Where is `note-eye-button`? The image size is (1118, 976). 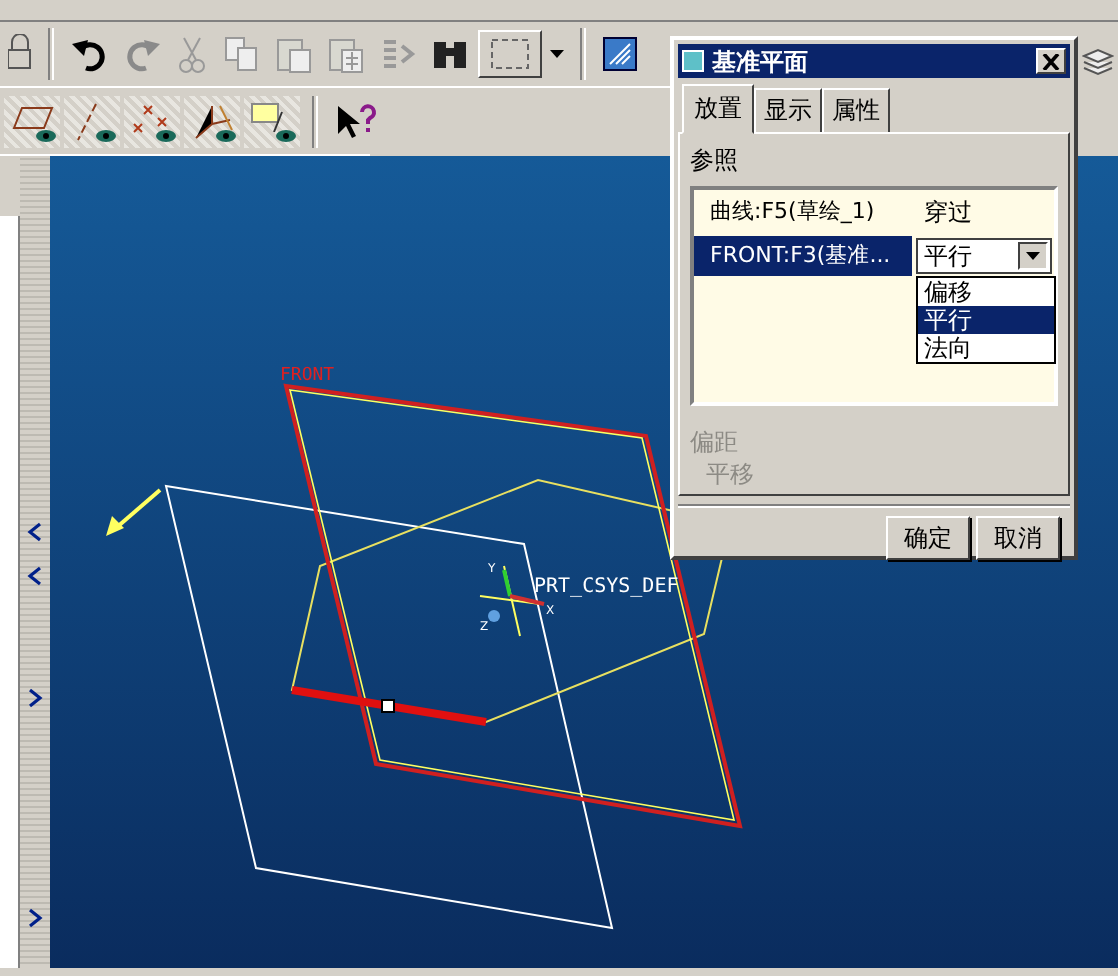
note-eye-button is located at coordinates (272, 121).